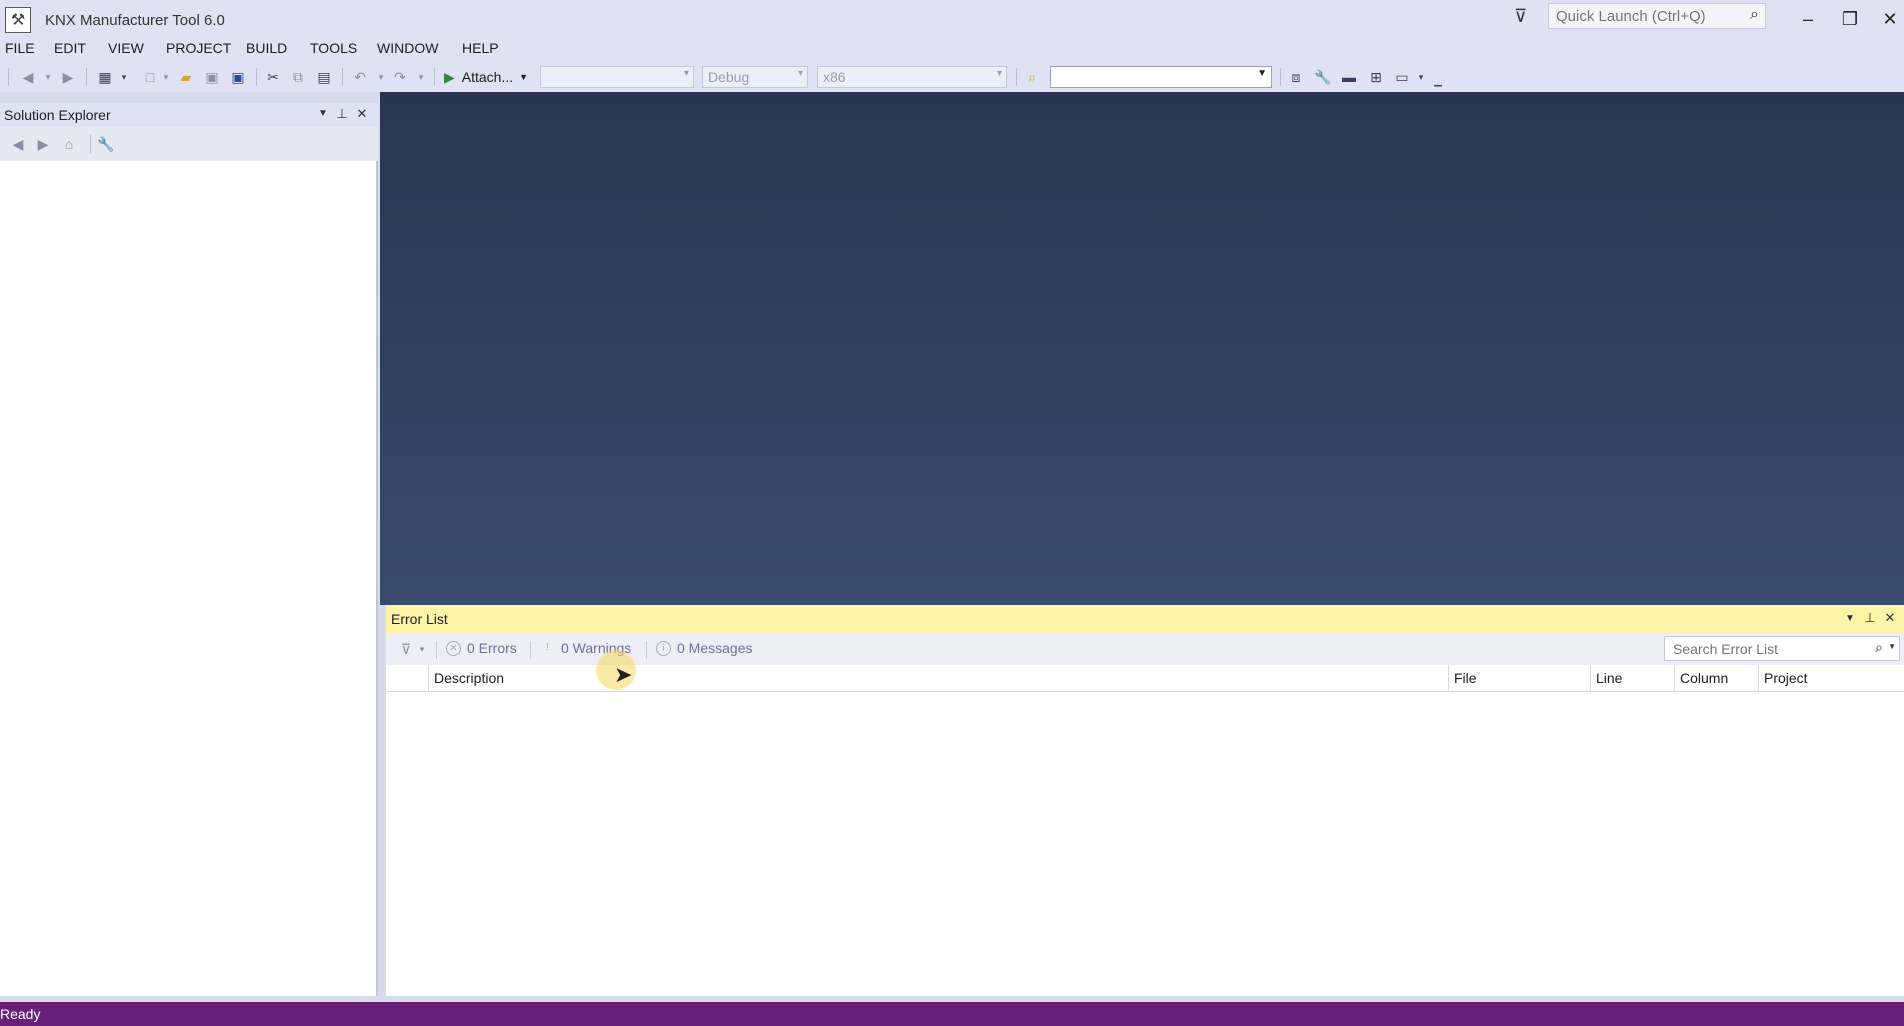 The width and height of the screenshot is (1904, 1026). Describe the element at coordinates (834, 77) in the screenshot. I see `platform-value: x86` at that location.